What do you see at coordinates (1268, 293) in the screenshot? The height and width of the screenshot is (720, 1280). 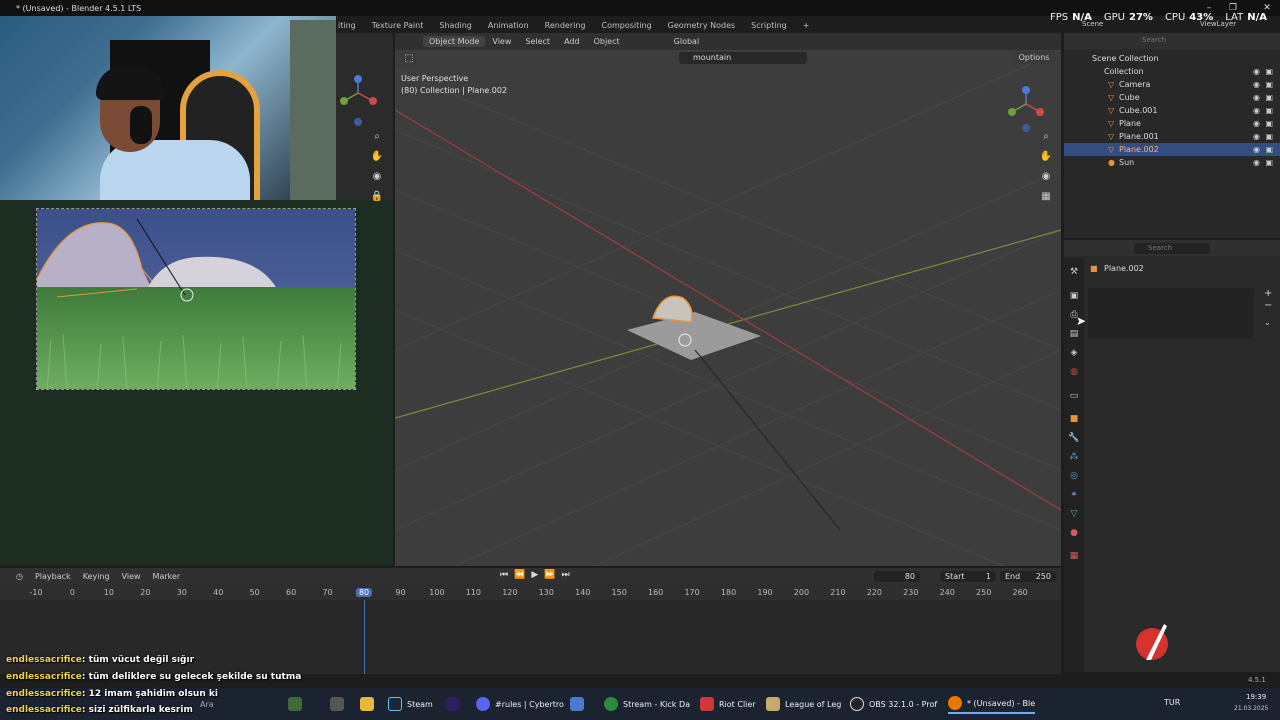 I see `add-slot-button: +` at bounding box center [1268, 293].